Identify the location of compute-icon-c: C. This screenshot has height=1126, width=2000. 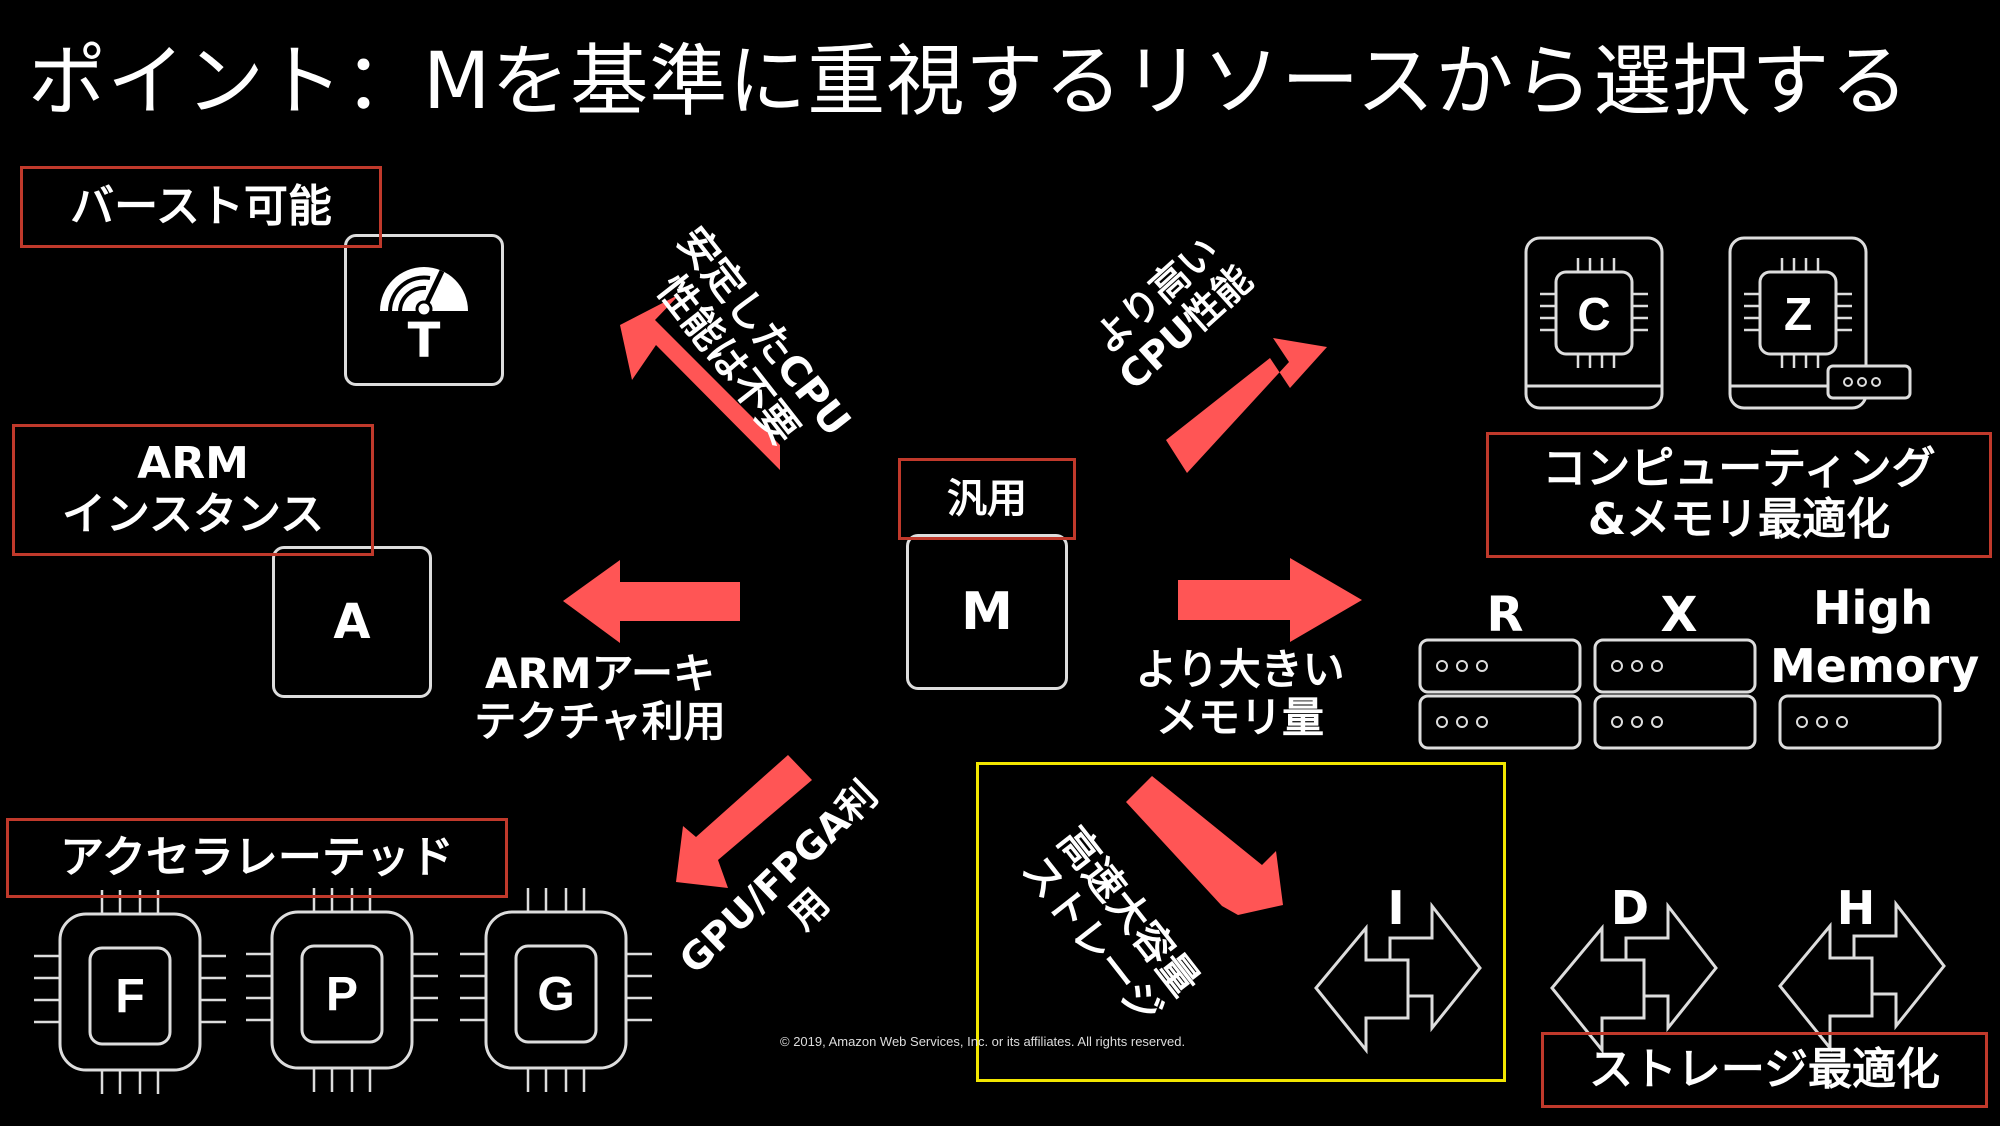
(1594, 323).